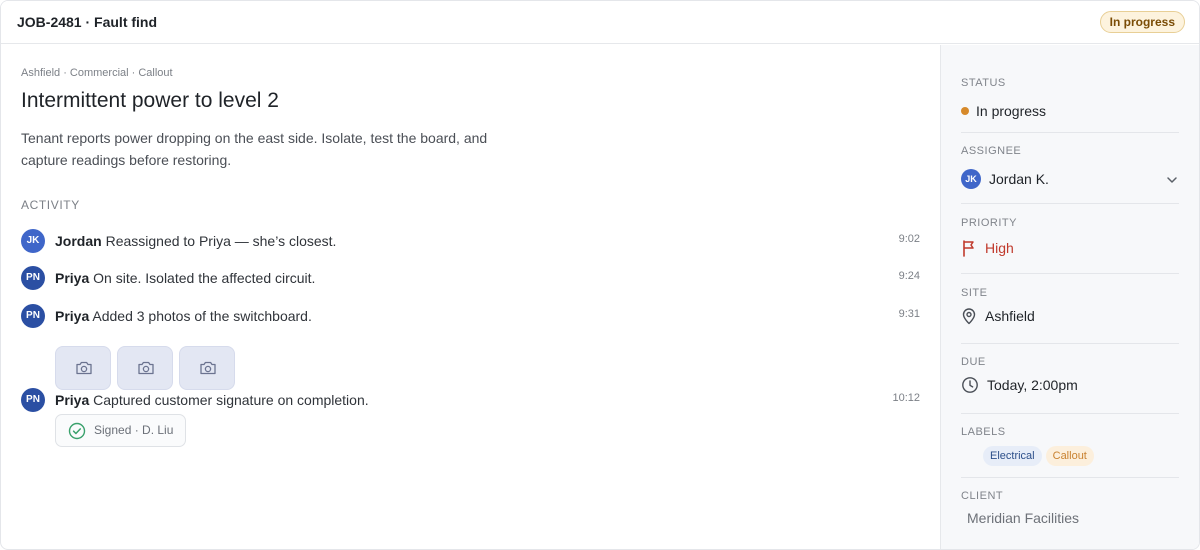  I want to click on activity-author: Jordan, so click(78, 241).